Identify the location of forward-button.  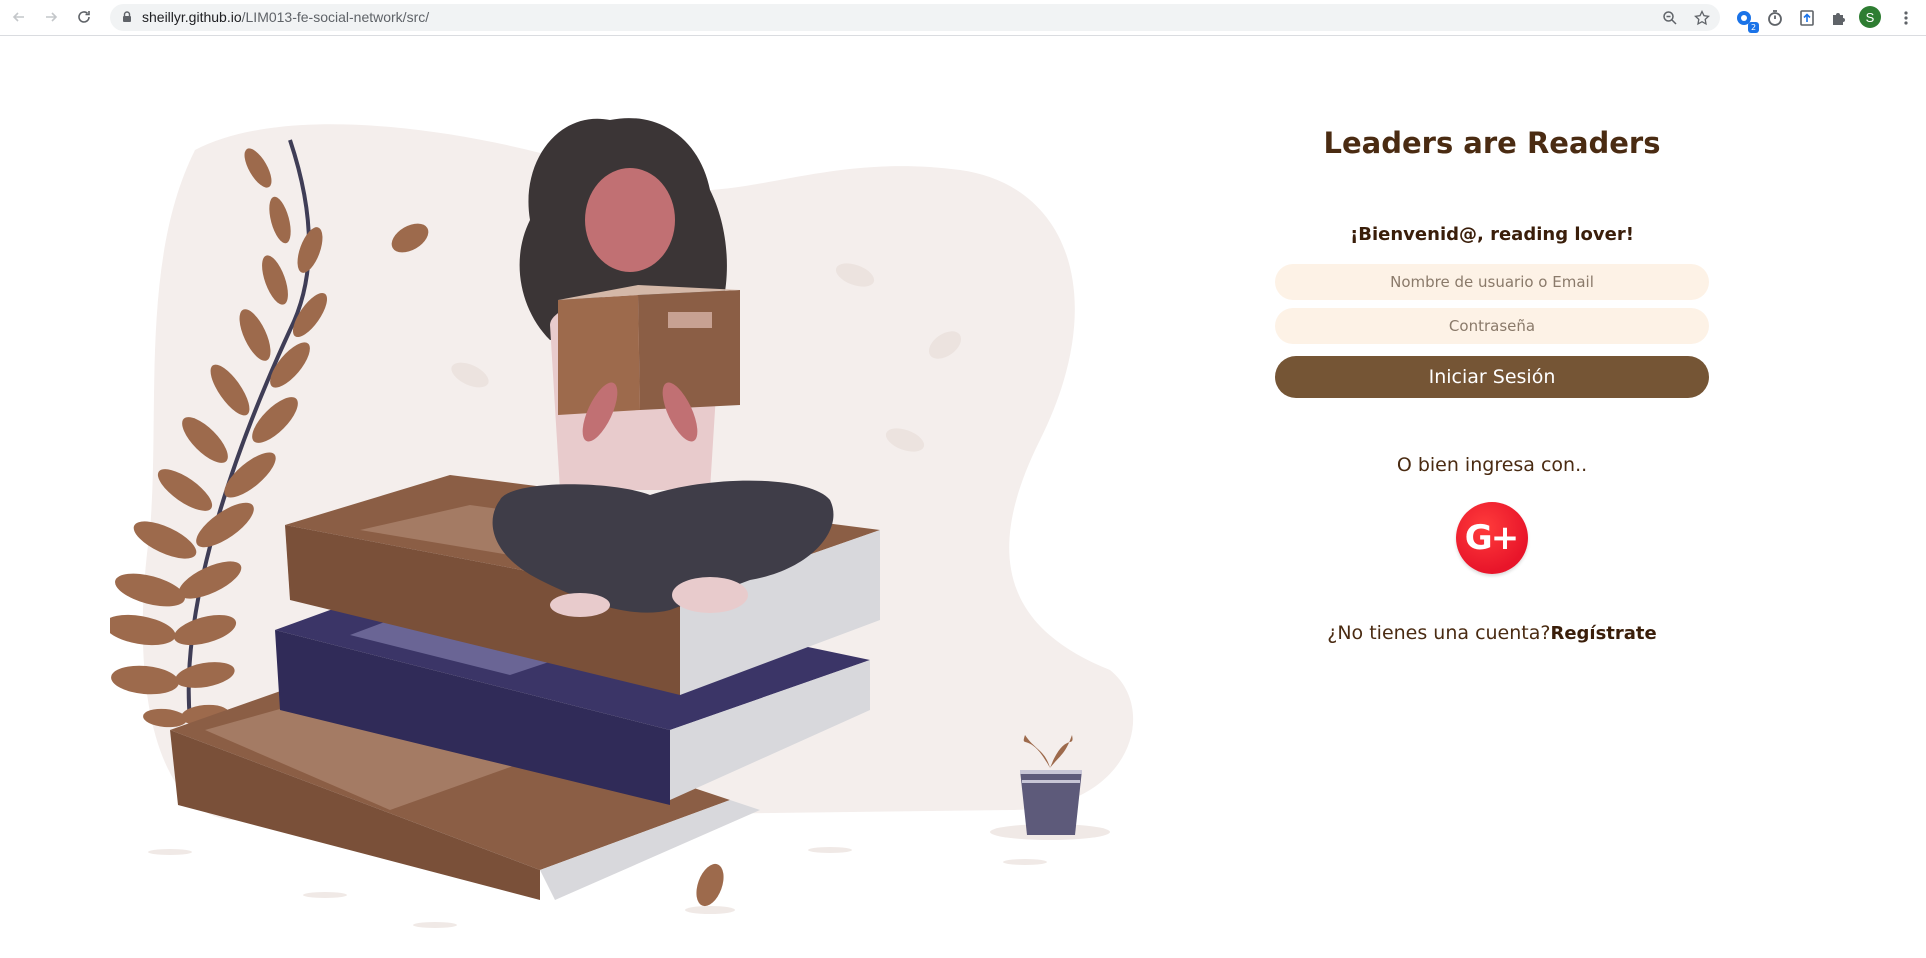
(51, 17).